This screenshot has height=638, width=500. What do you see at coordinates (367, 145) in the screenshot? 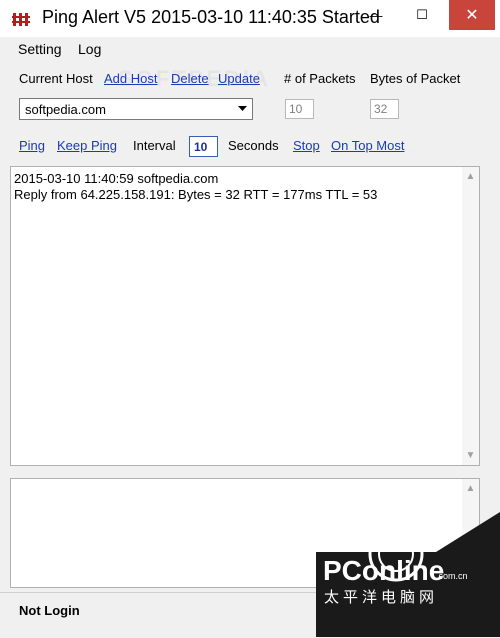
I see `on-top-most-link: On Top Most` at bounding box center [367, 145].